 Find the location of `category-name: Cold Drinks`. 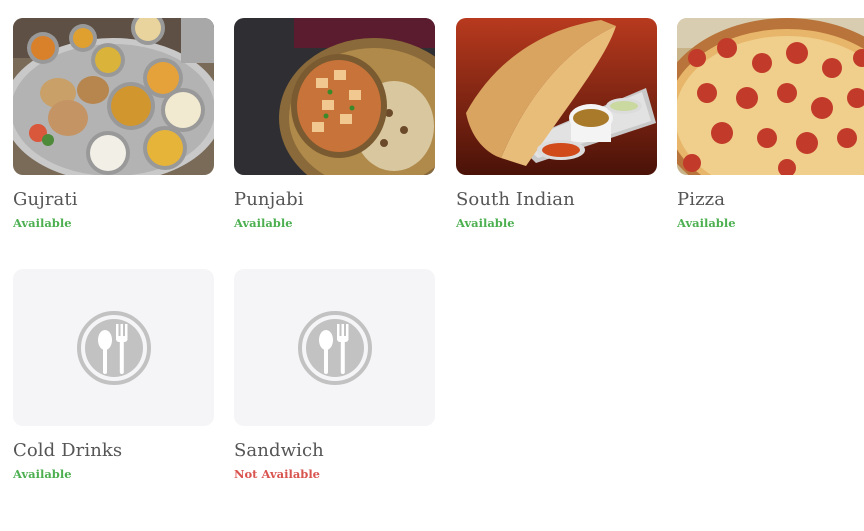

category-name: Cold Drinks is located at coordinates (68, 450).